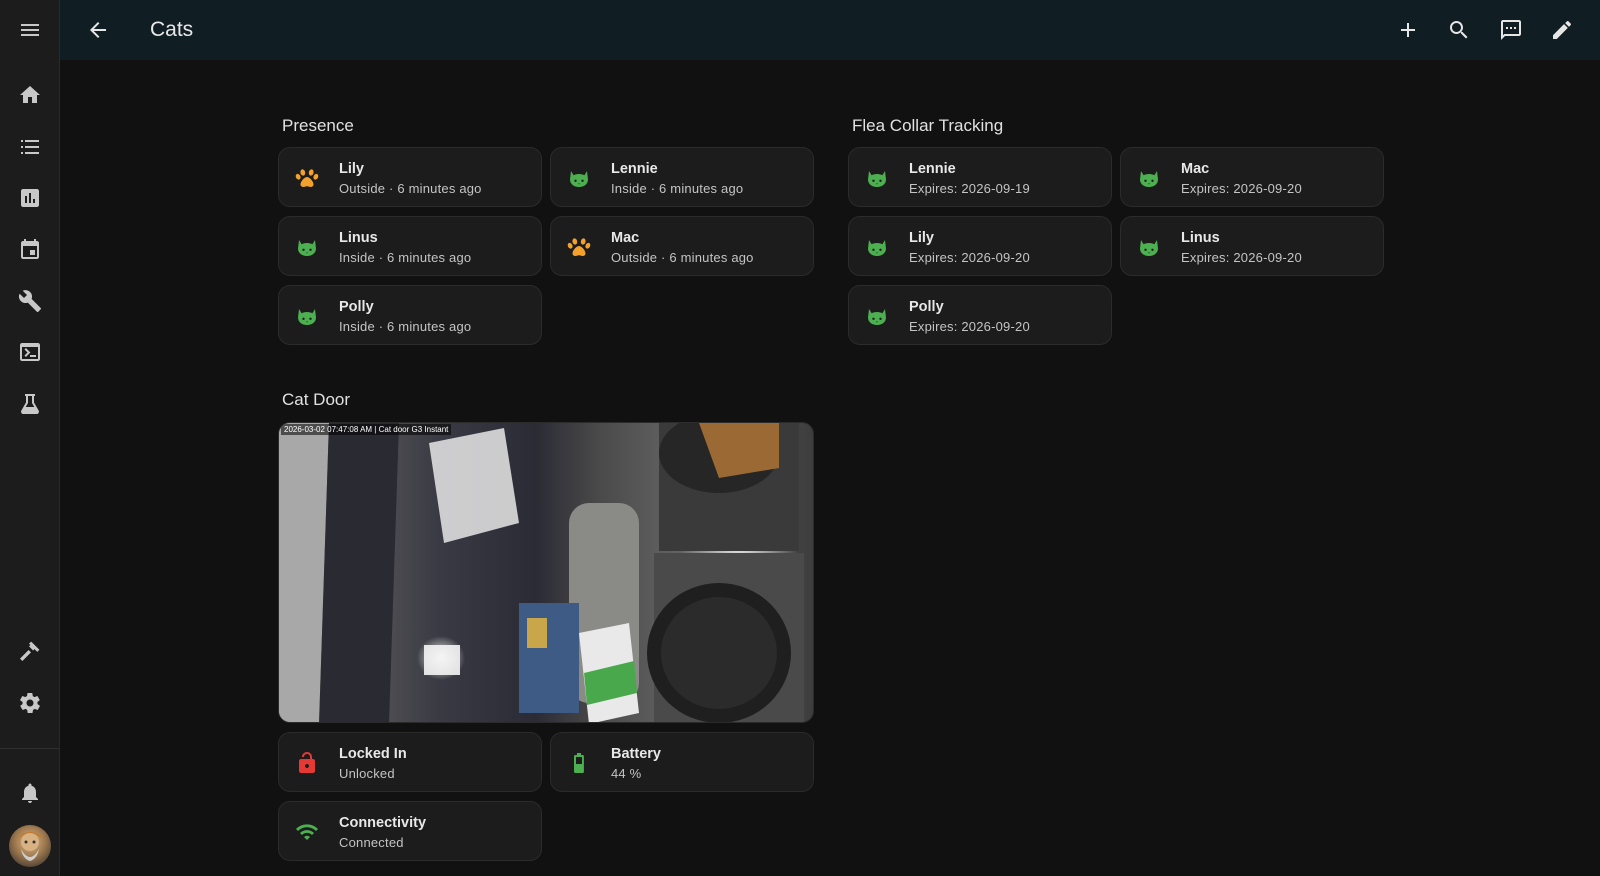 The width and height of the screenshot is (1600, 876). What do you see at coordinates (541, 572) in the screenshot?
I see `camera-image` at bounding box center [541, 572].